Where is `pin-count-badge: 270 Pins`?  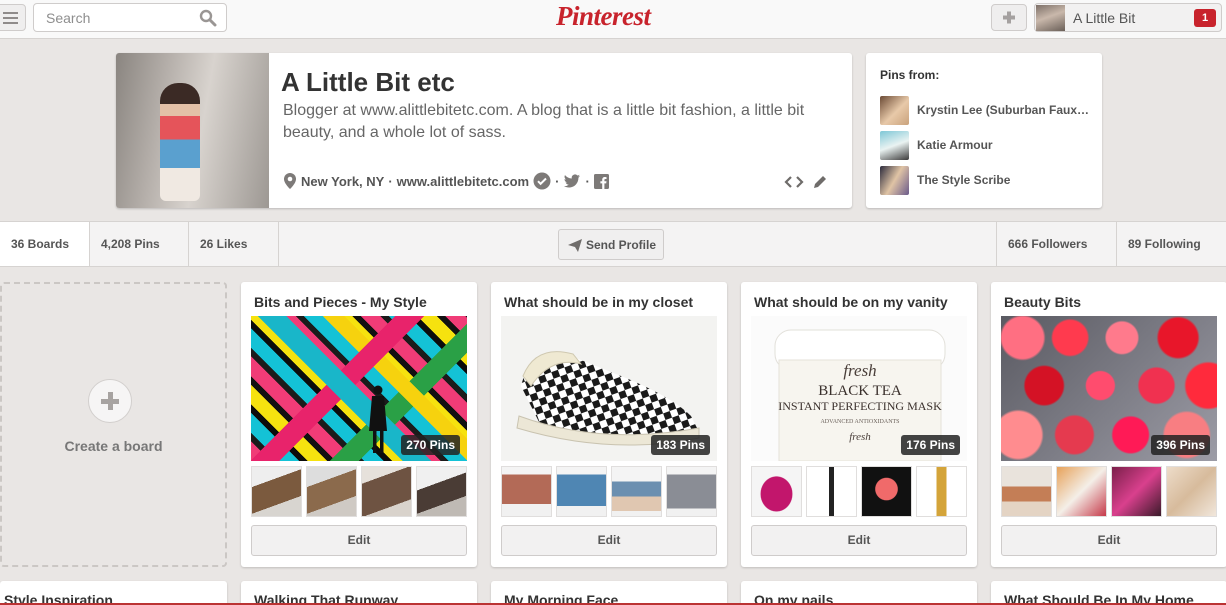
pin-count-badge: 270 Pins is located at coordinates (430, 445).